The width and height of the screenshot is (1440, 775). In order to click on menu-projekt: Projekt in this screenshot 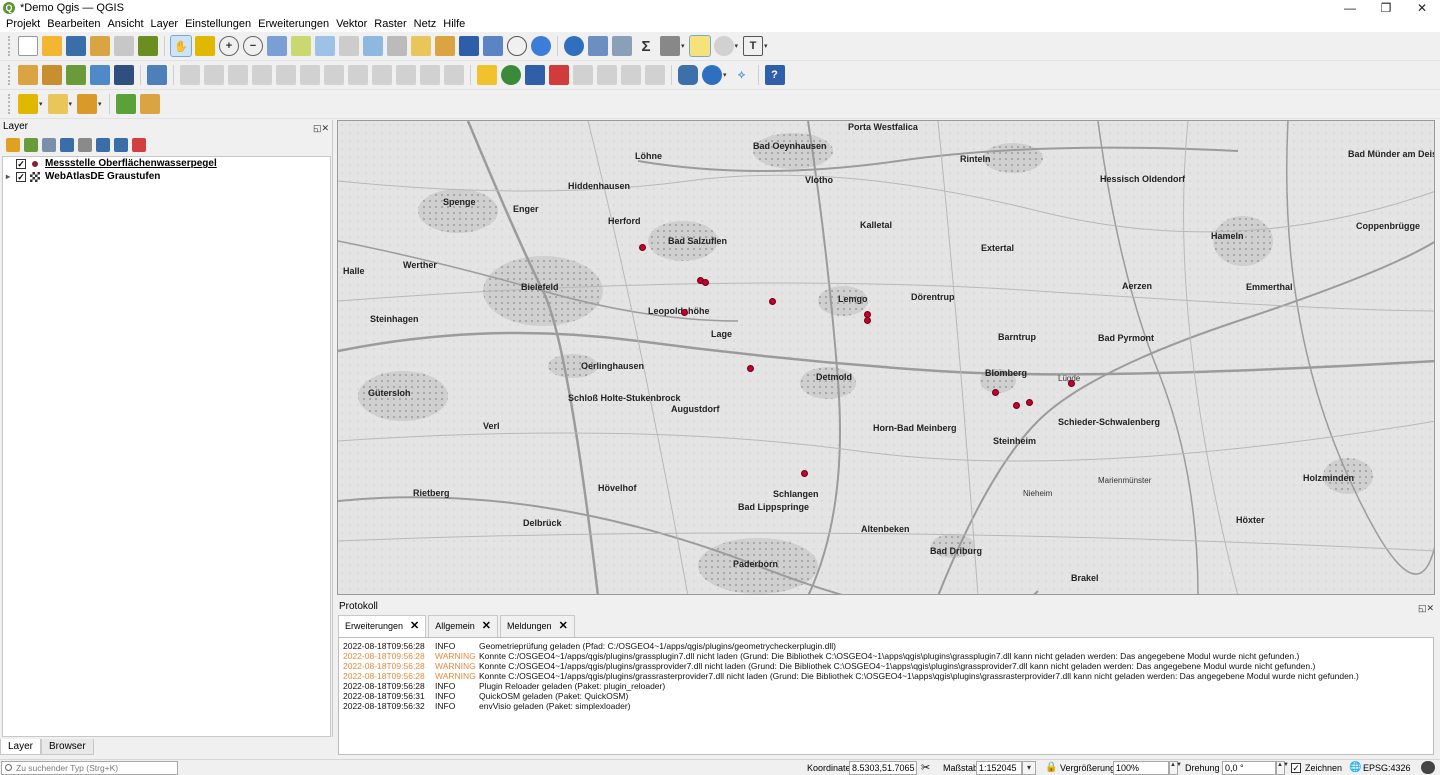, I will do `click(23, 24)`.